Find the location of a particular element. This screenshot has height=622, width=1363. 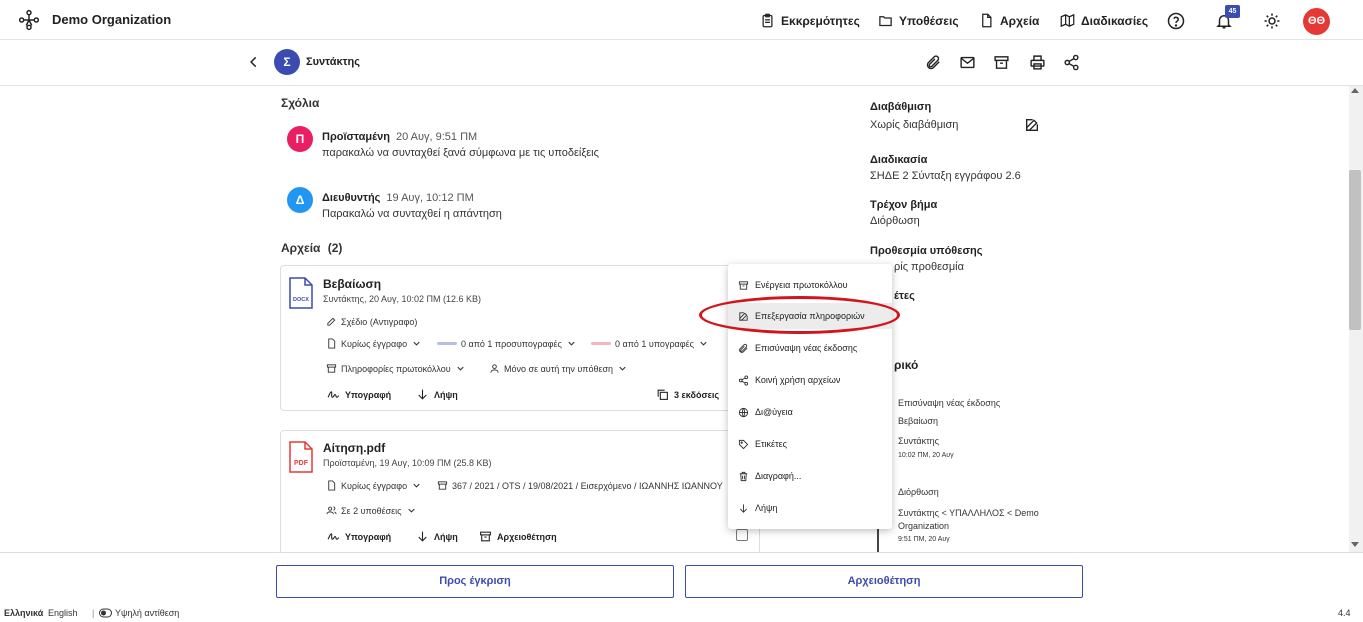

protocol-info-label: Πληροφορίες πρωτοκόλλου is located at coordinates (396, 368).